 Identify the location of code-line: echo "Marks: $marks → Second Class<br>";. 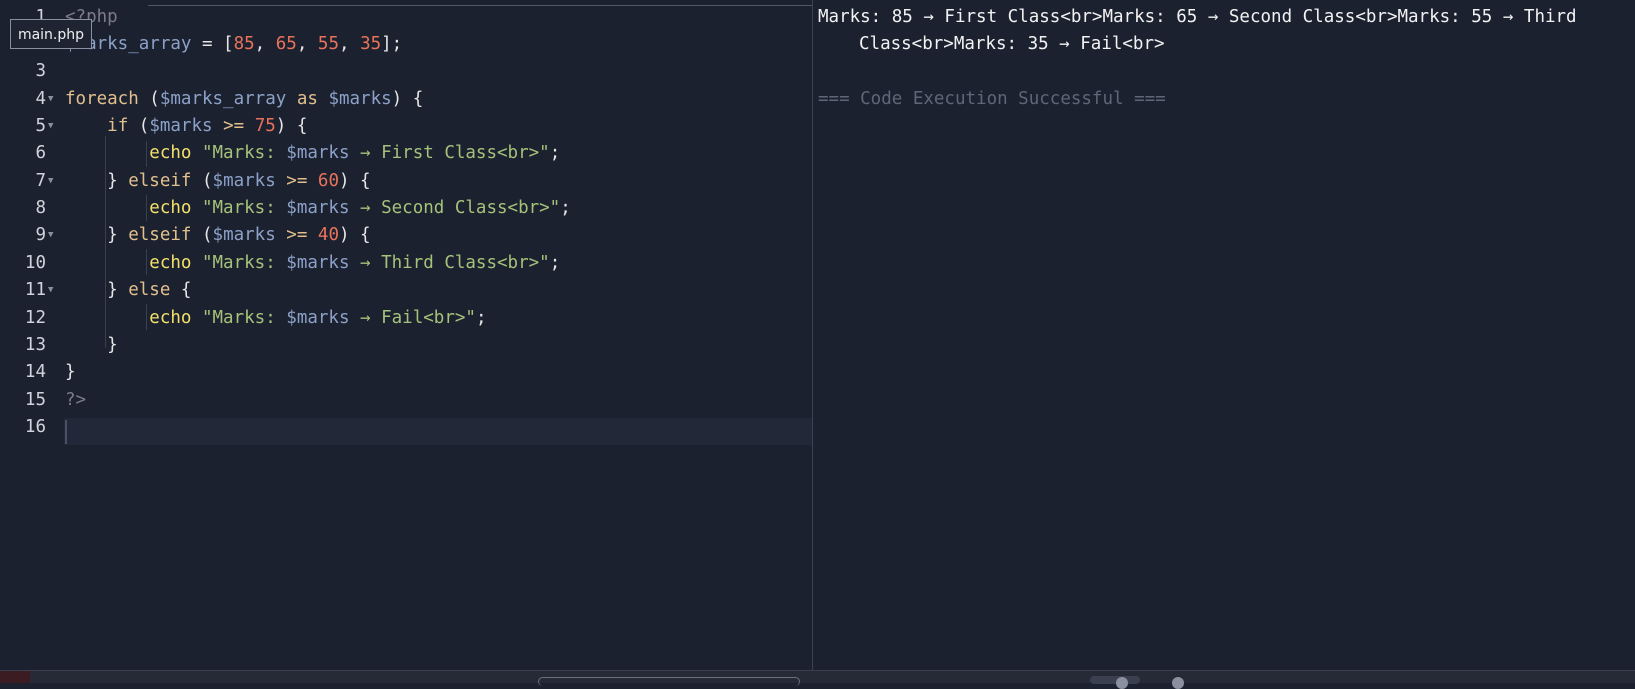
(318, 208).